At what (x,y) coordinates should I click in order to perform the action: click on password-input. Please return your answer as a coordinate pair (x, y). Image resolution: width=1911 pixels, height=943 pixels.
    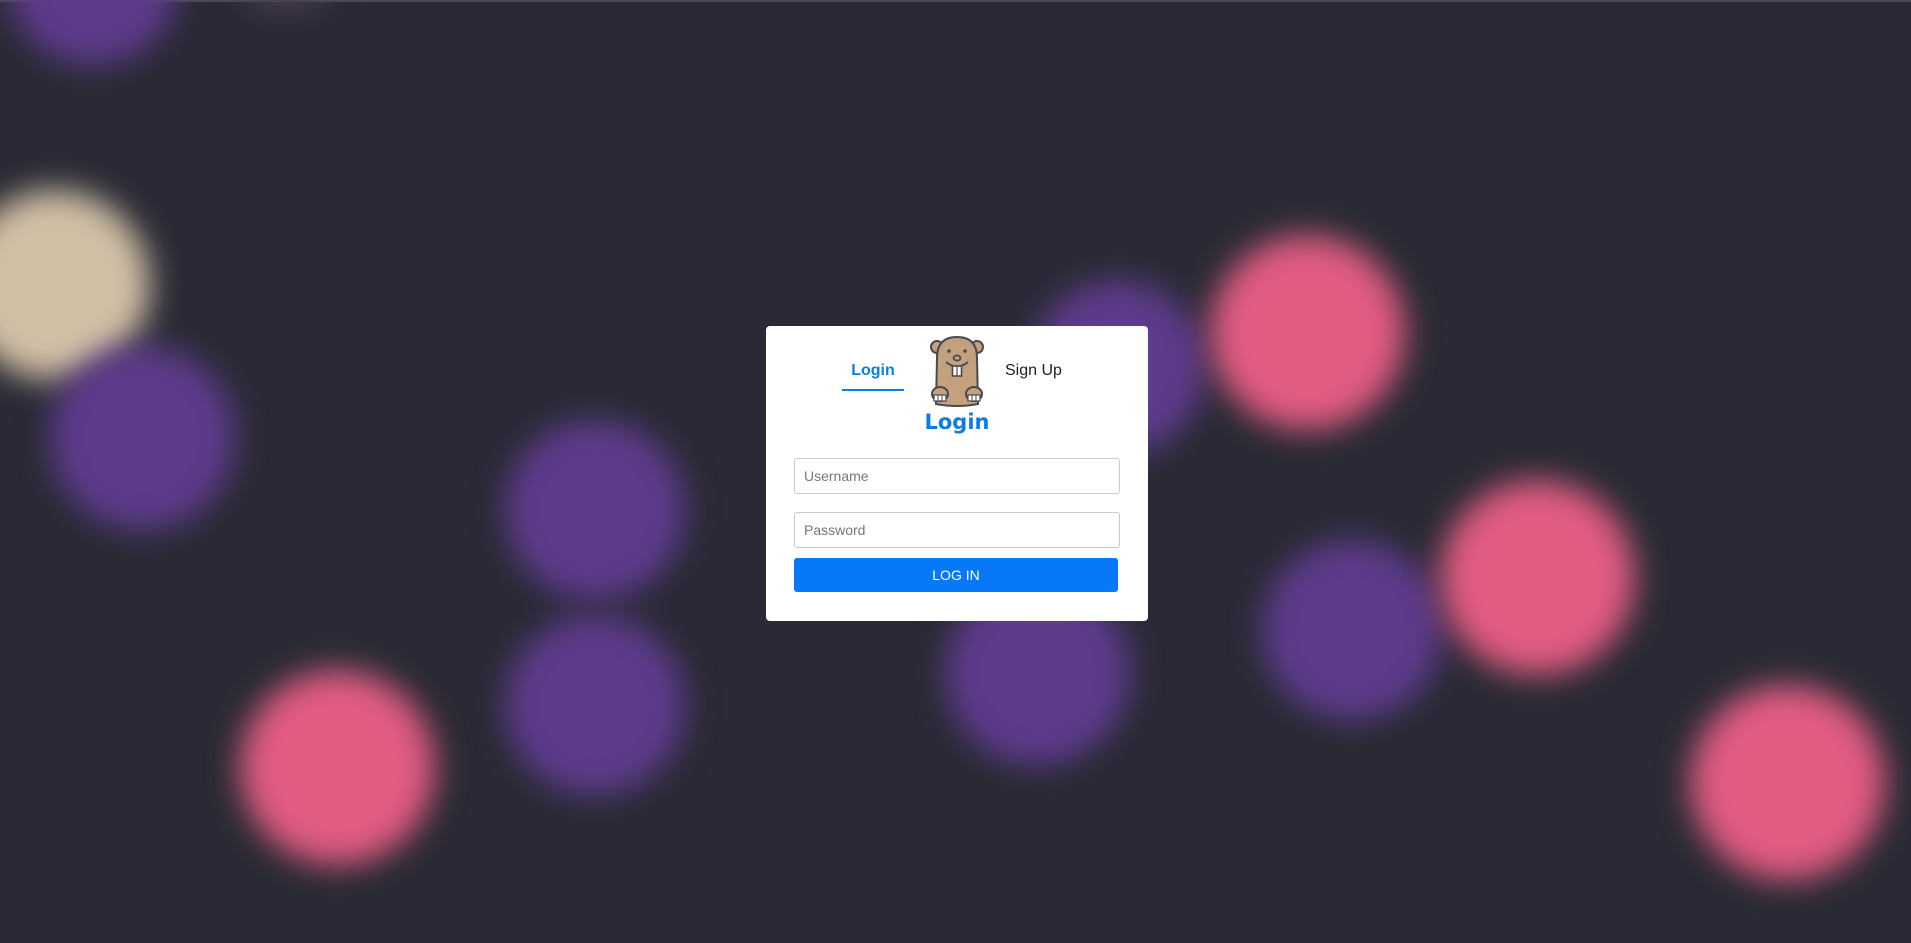
    Looking at the image, I should click on (957, 530).